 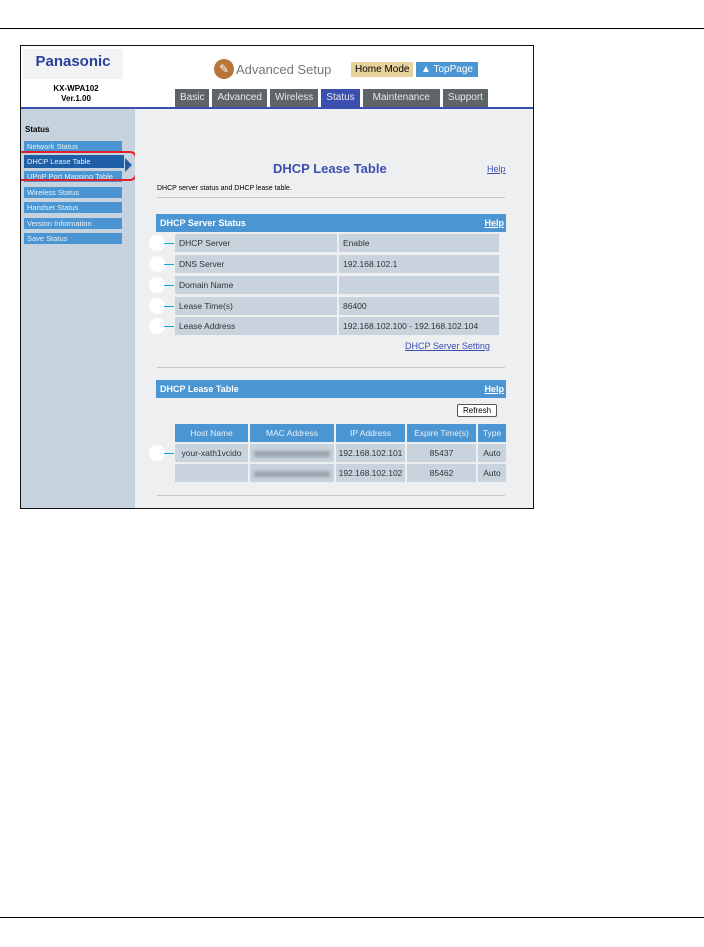 What do you see at coordinates (73, 64) in the screenshot?
I see `brand-logo: Panasonic` at bounding box center [73, 64].